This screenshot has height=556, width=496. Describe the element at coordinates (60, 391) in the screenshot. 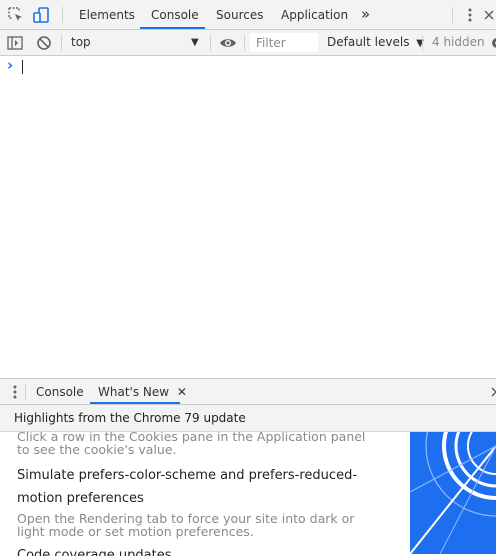

I see `drawer-tab-console: Console` at that location.